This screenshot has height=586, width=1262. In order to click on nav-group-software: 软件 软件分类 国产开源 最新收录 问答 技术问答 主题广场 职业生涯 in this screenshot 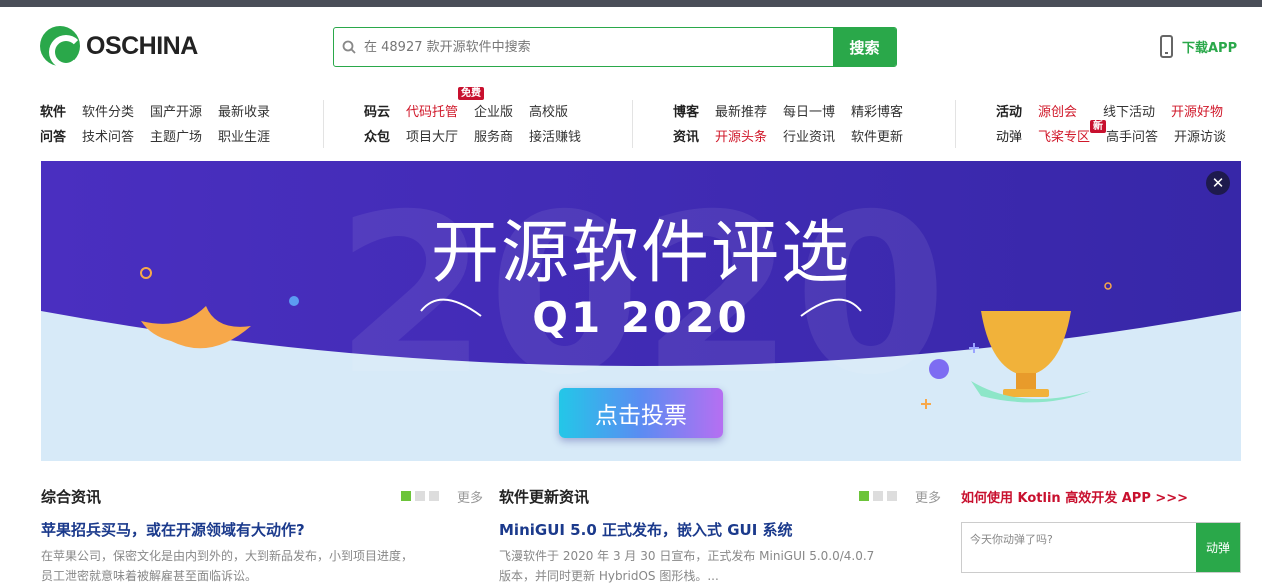, I will do `click(163, 125)`.